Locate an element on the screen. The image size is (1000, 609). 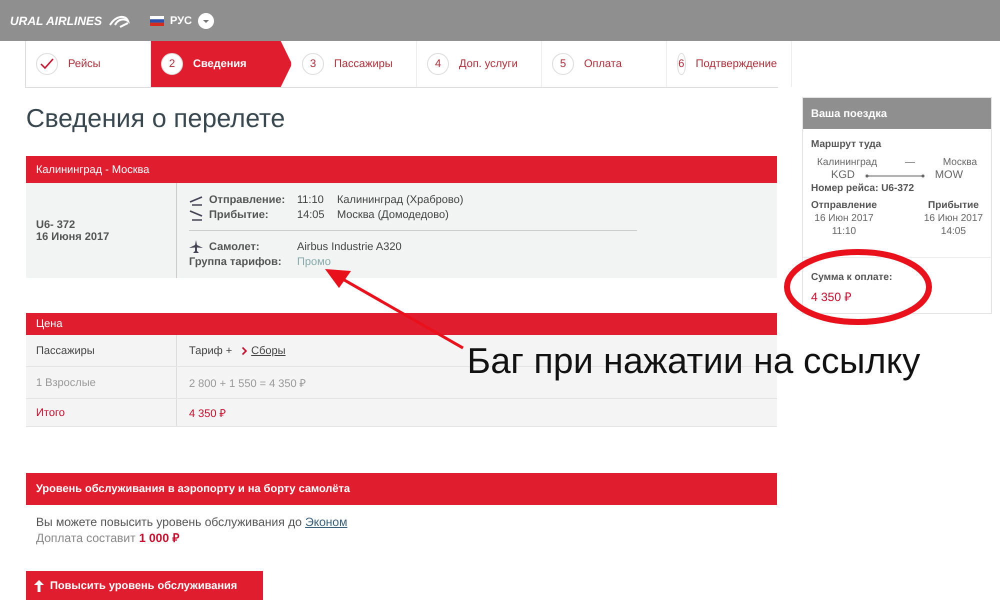
airport-code: KGD is located at coordinates (843, 175).